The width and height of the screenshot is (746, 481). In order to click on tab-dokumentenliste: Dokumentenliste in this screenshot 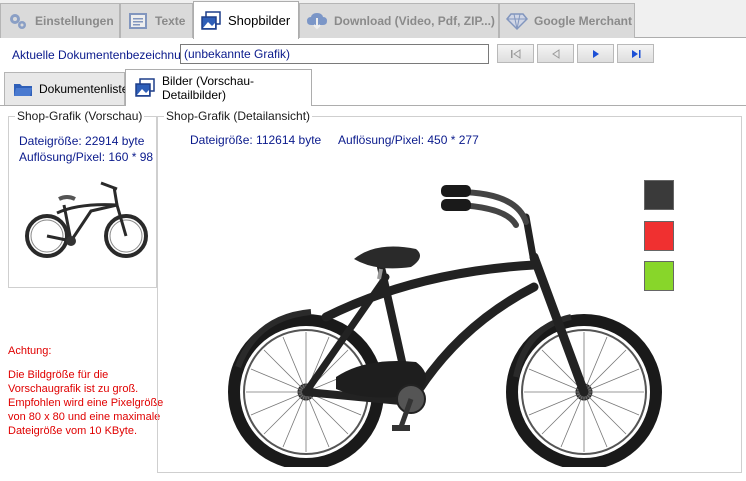, I will do `click(66, 88)`.